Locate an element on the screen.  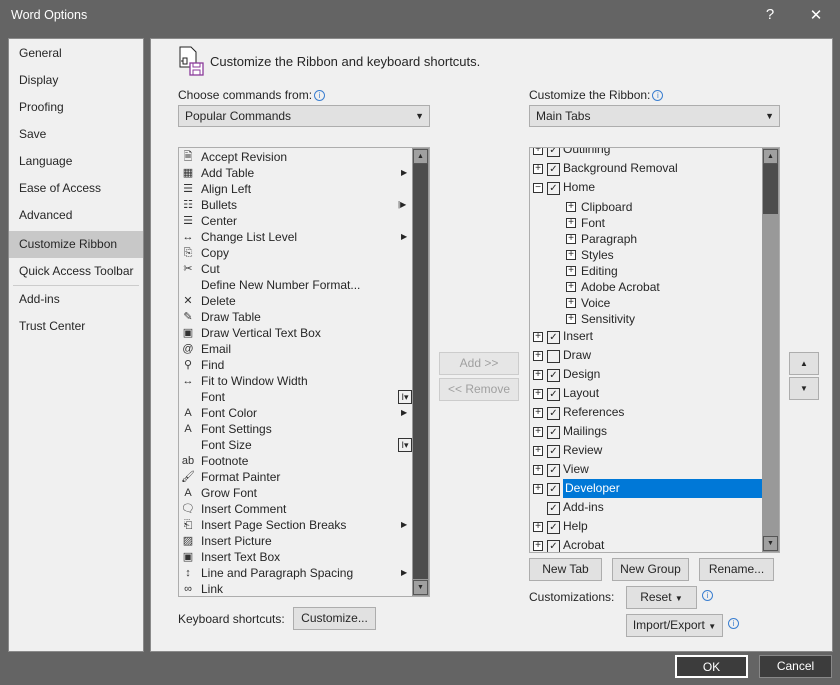
ribbon-tab-item: + Font is located at coordinates (654, 223).